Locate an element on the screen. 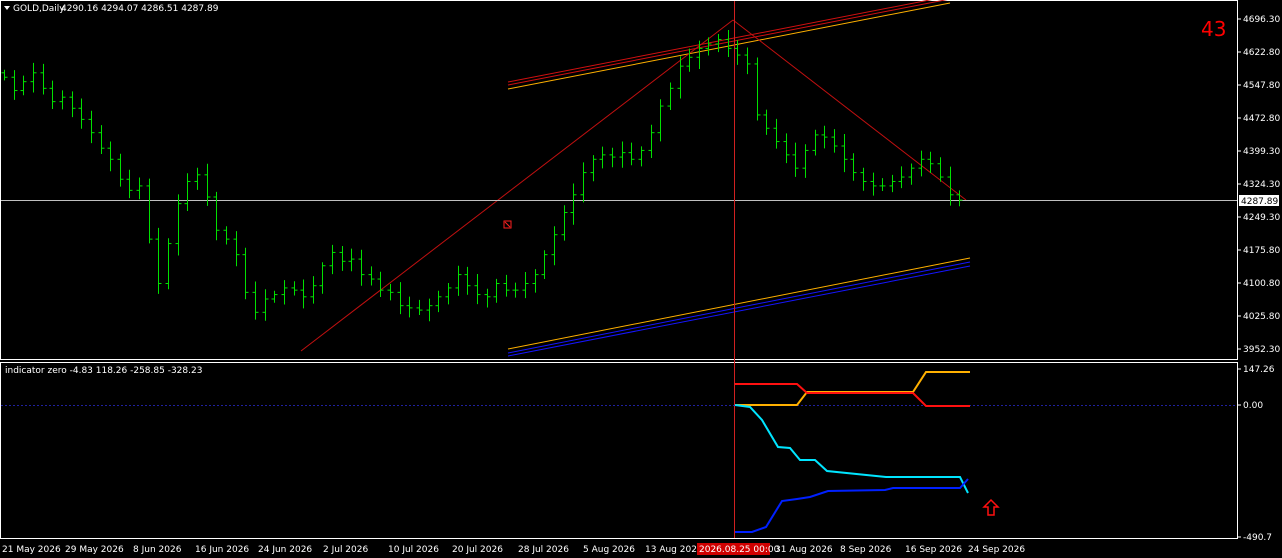 This screenshot has width=1282, height=558. price-tick-group is located at coordinates (1239, 184).